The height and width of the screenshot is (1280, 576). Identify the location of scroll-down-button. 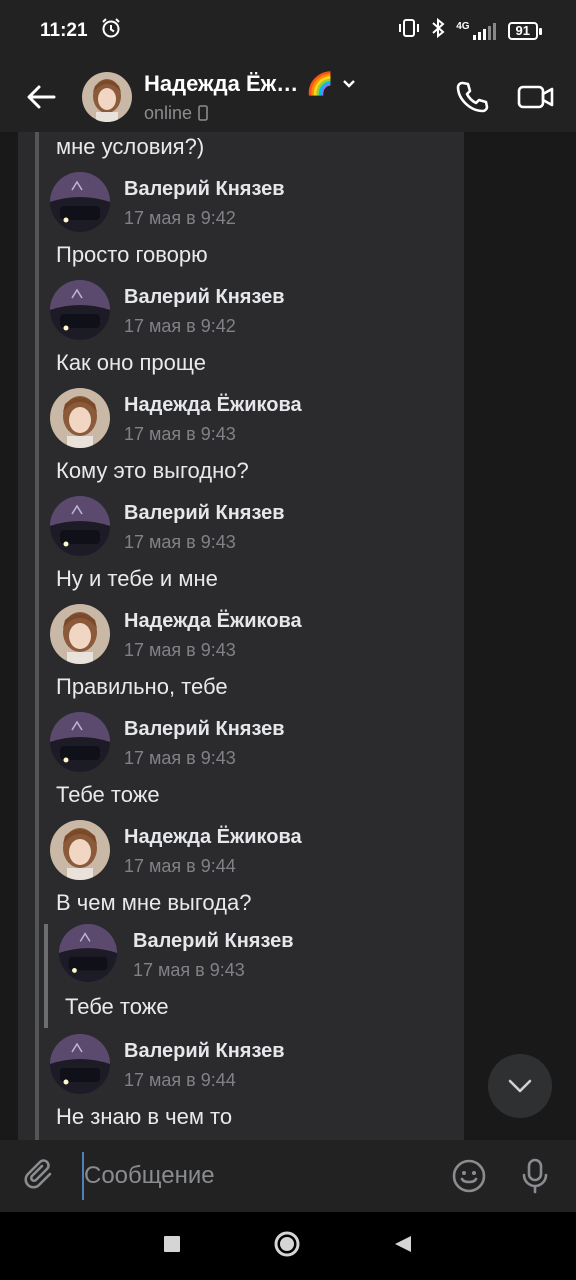
(520, 1086).